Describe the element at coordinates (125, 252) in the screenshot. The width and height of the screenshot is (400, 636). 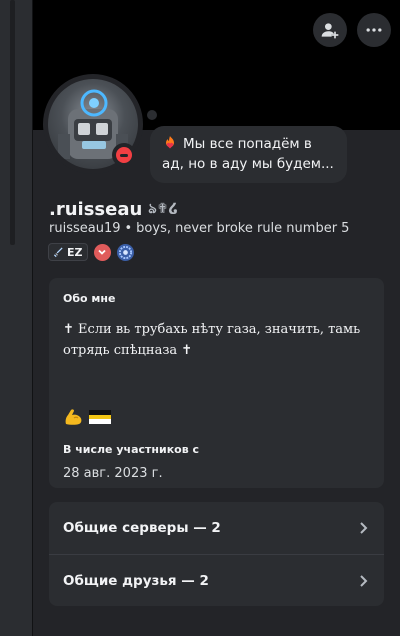
I see `gear-badge-icon` at that location.